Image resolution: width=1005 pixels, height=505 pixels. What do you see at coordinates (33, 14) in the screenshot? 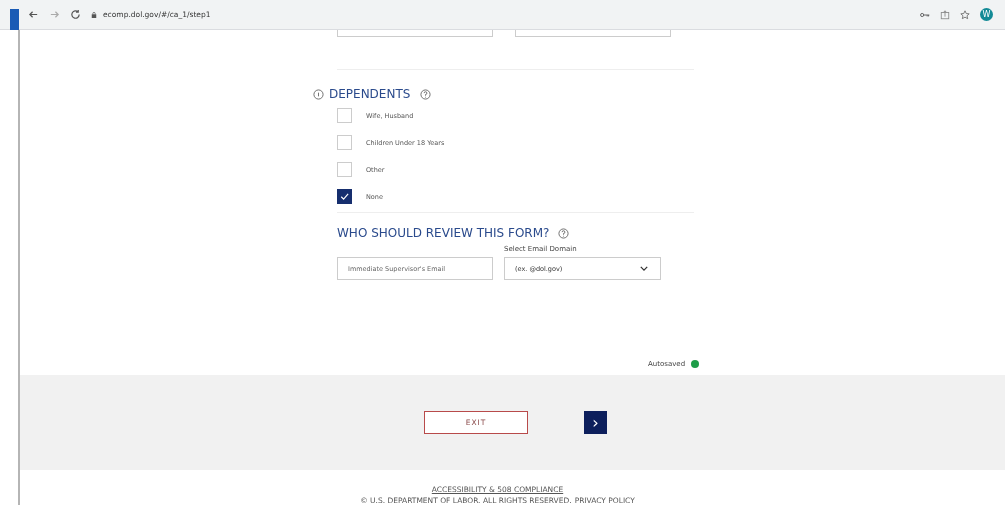
I see `back-icon` at bounding box center [33, 14].